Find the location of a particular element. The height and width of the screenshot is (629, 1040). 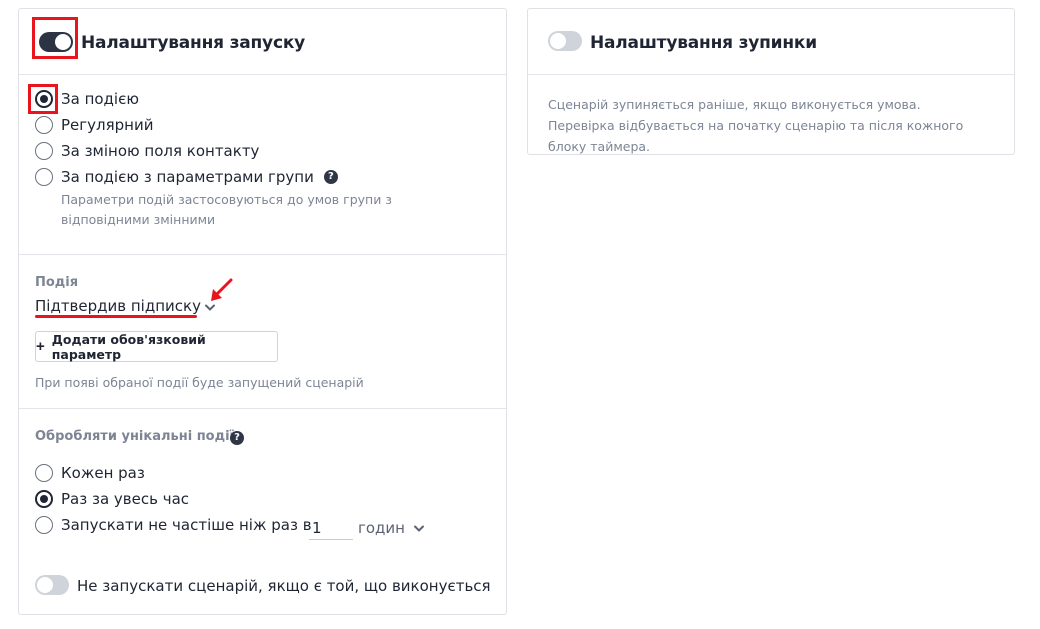

trigger-option-field-change: За зміною поля контакту is located at coordinates (147, 151).